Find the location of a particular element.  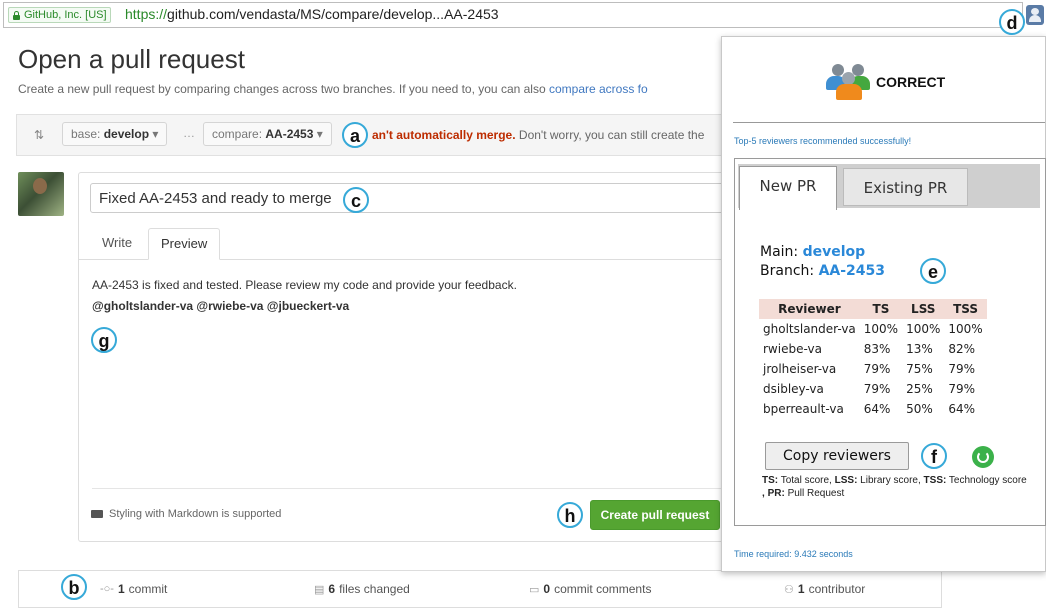

tab-preview: Preview is located at coordinates (184, 244).